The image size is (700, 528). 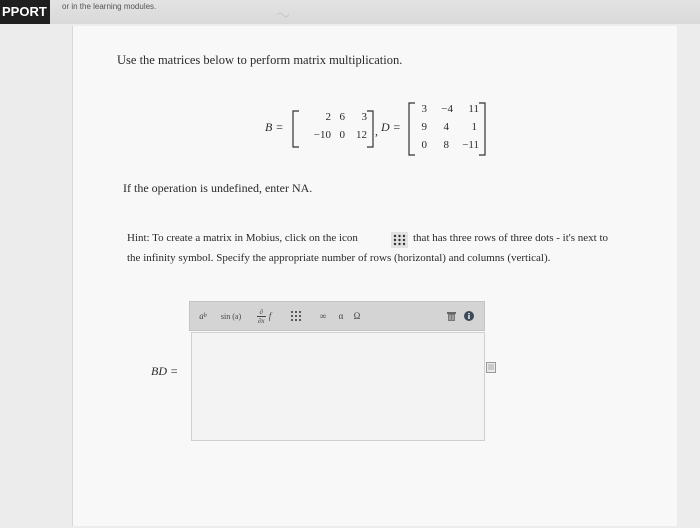 I want to click on matrix-d-cell: 4, so click(x=446, y=127).